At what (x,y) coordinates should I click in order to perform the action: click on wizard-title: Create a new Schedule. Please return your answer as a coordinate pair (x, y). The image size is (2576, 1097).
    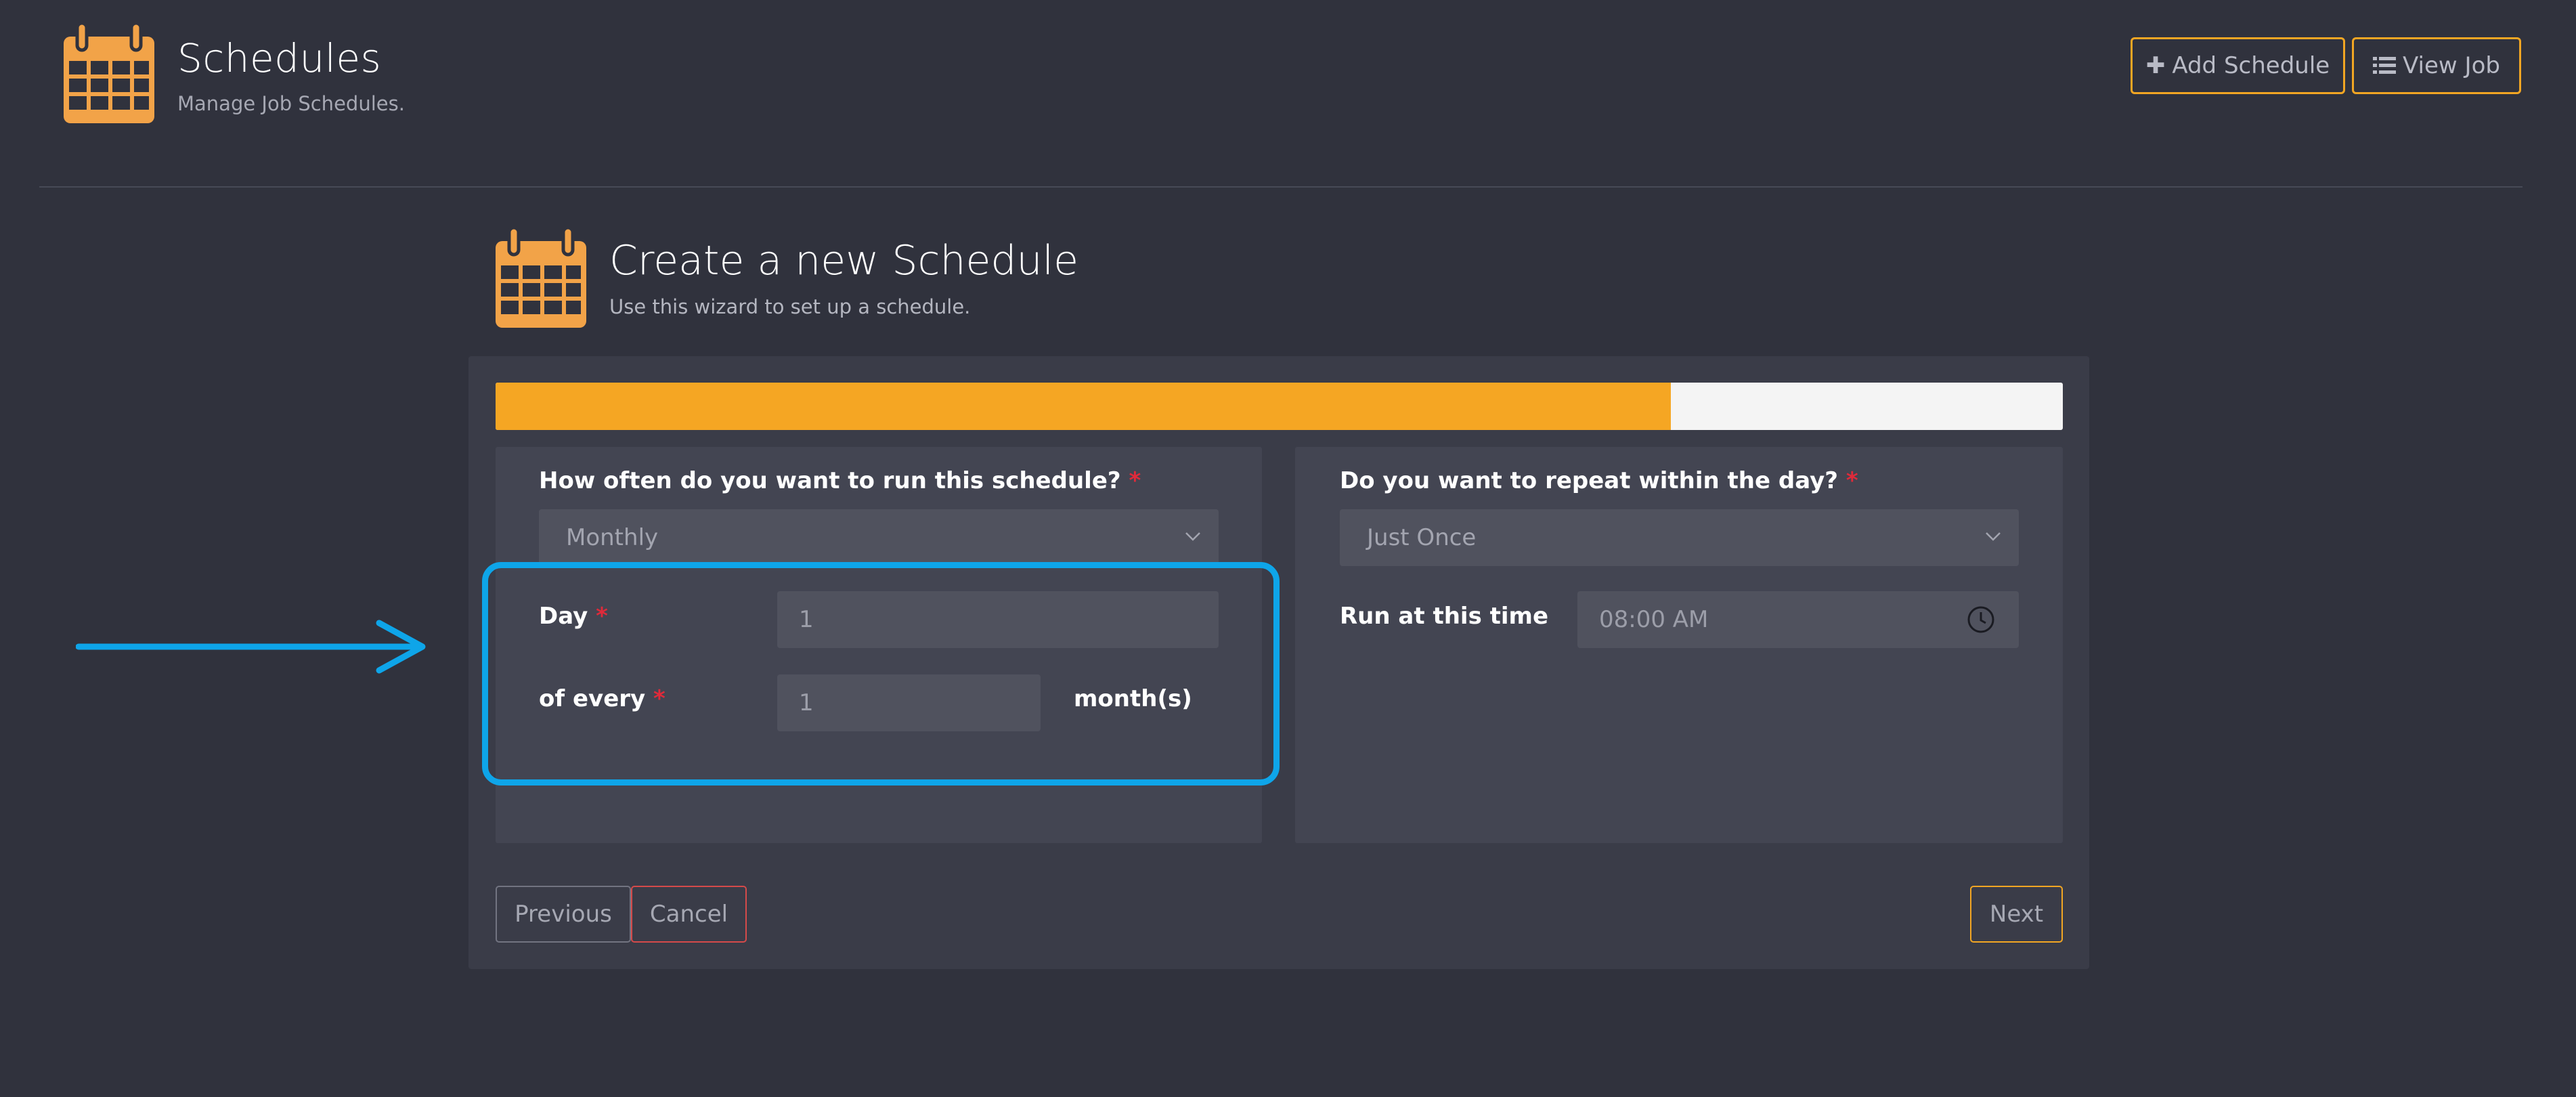
    Looking at the image, I should click on (844, 260).